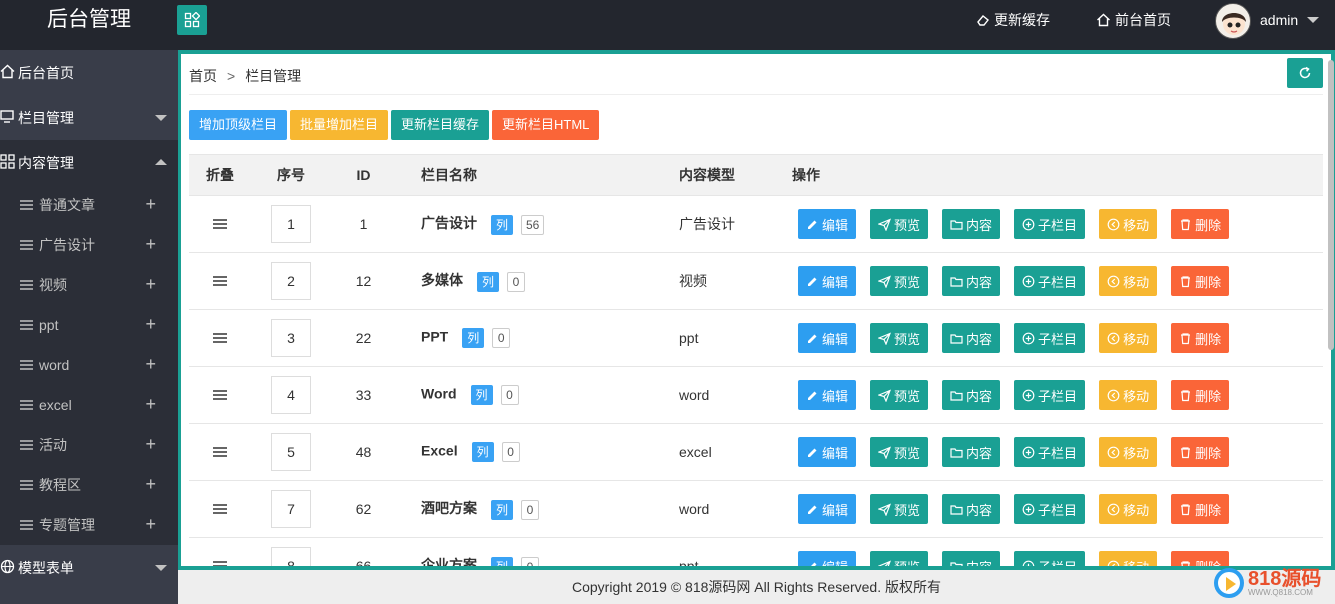  Describe the element at coordinates (1233, 21) in the screenshot. I see `avatar` at that location.